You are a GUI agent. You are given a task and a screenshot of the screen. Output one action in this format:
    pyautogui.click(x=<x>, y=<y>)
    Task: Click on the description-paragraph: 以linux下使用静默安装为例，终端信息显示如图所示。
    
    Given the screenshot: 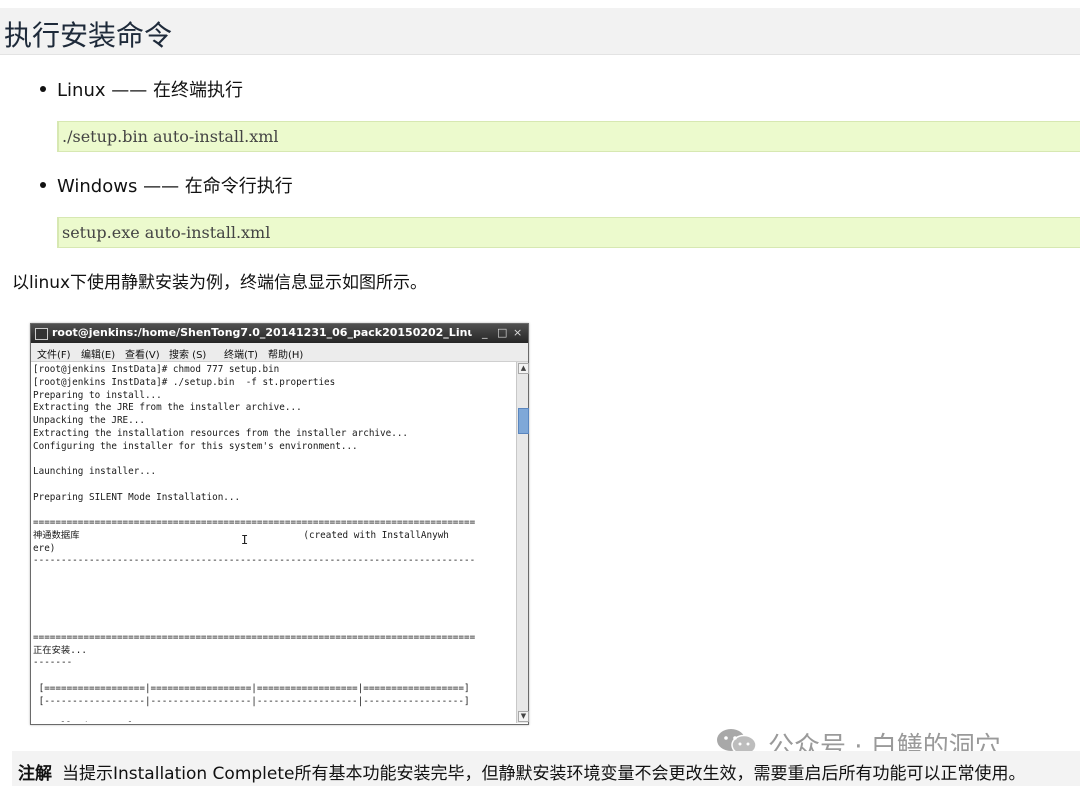 What is the action you would take?
    pyautogui.click(x=220, y=283)
    